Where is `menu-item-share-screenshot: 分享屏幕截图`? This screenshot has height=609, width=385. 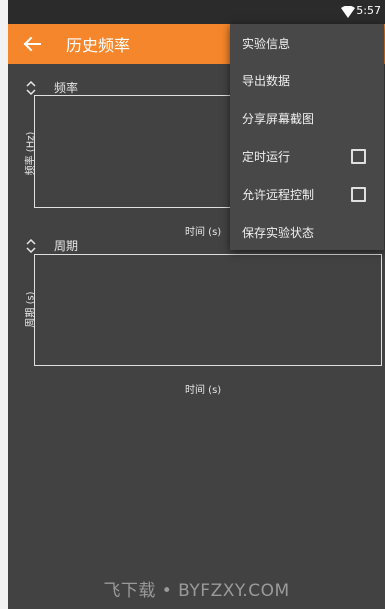
menu-item-share-screenshot: 分享屏幕截图 is located at coordinates (307, 117).